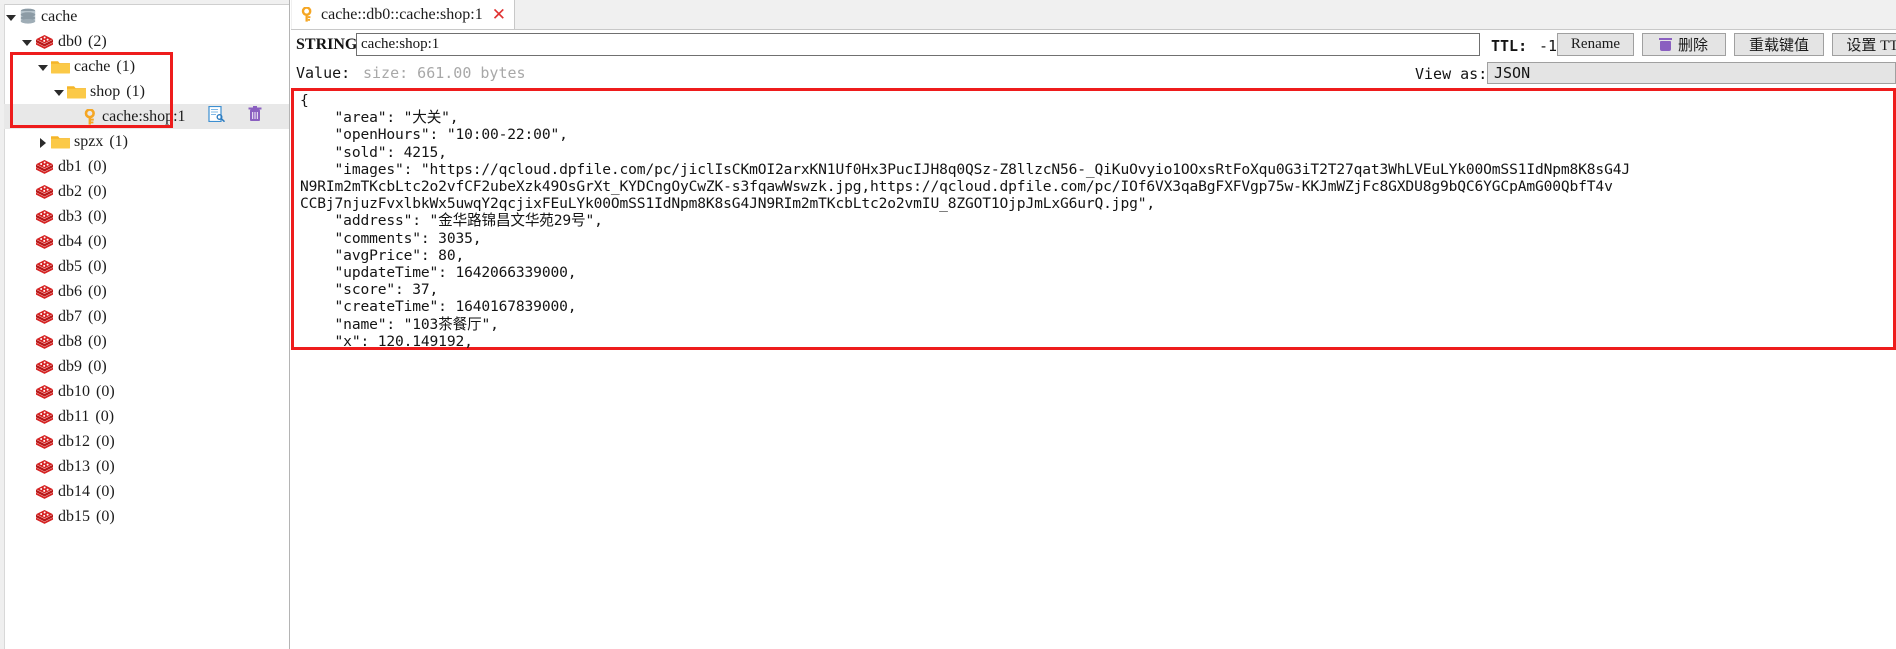  Describe the element at coordinates (91, 90) in the screenshot. I see `tree-highlight-box` at that location.